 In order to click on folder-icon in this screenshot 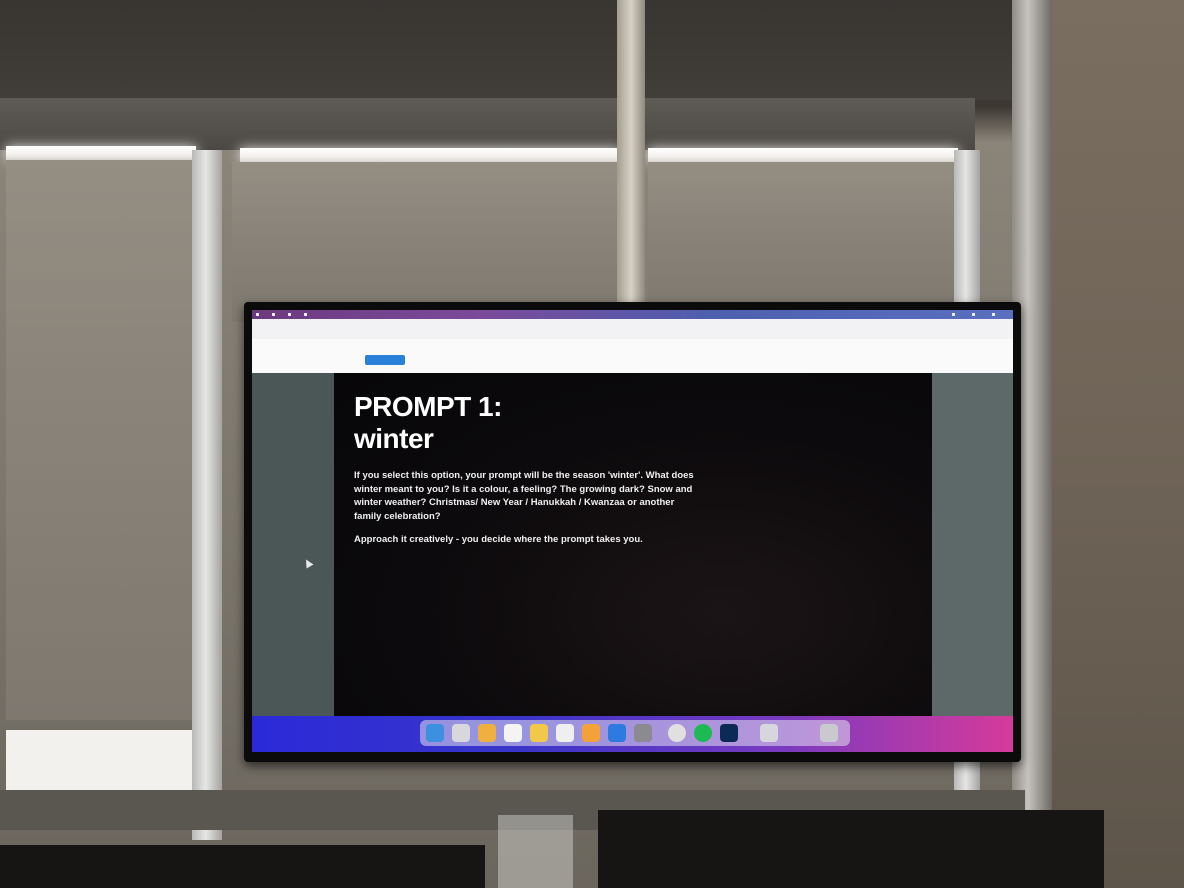, I will do `click(769, 733)`.